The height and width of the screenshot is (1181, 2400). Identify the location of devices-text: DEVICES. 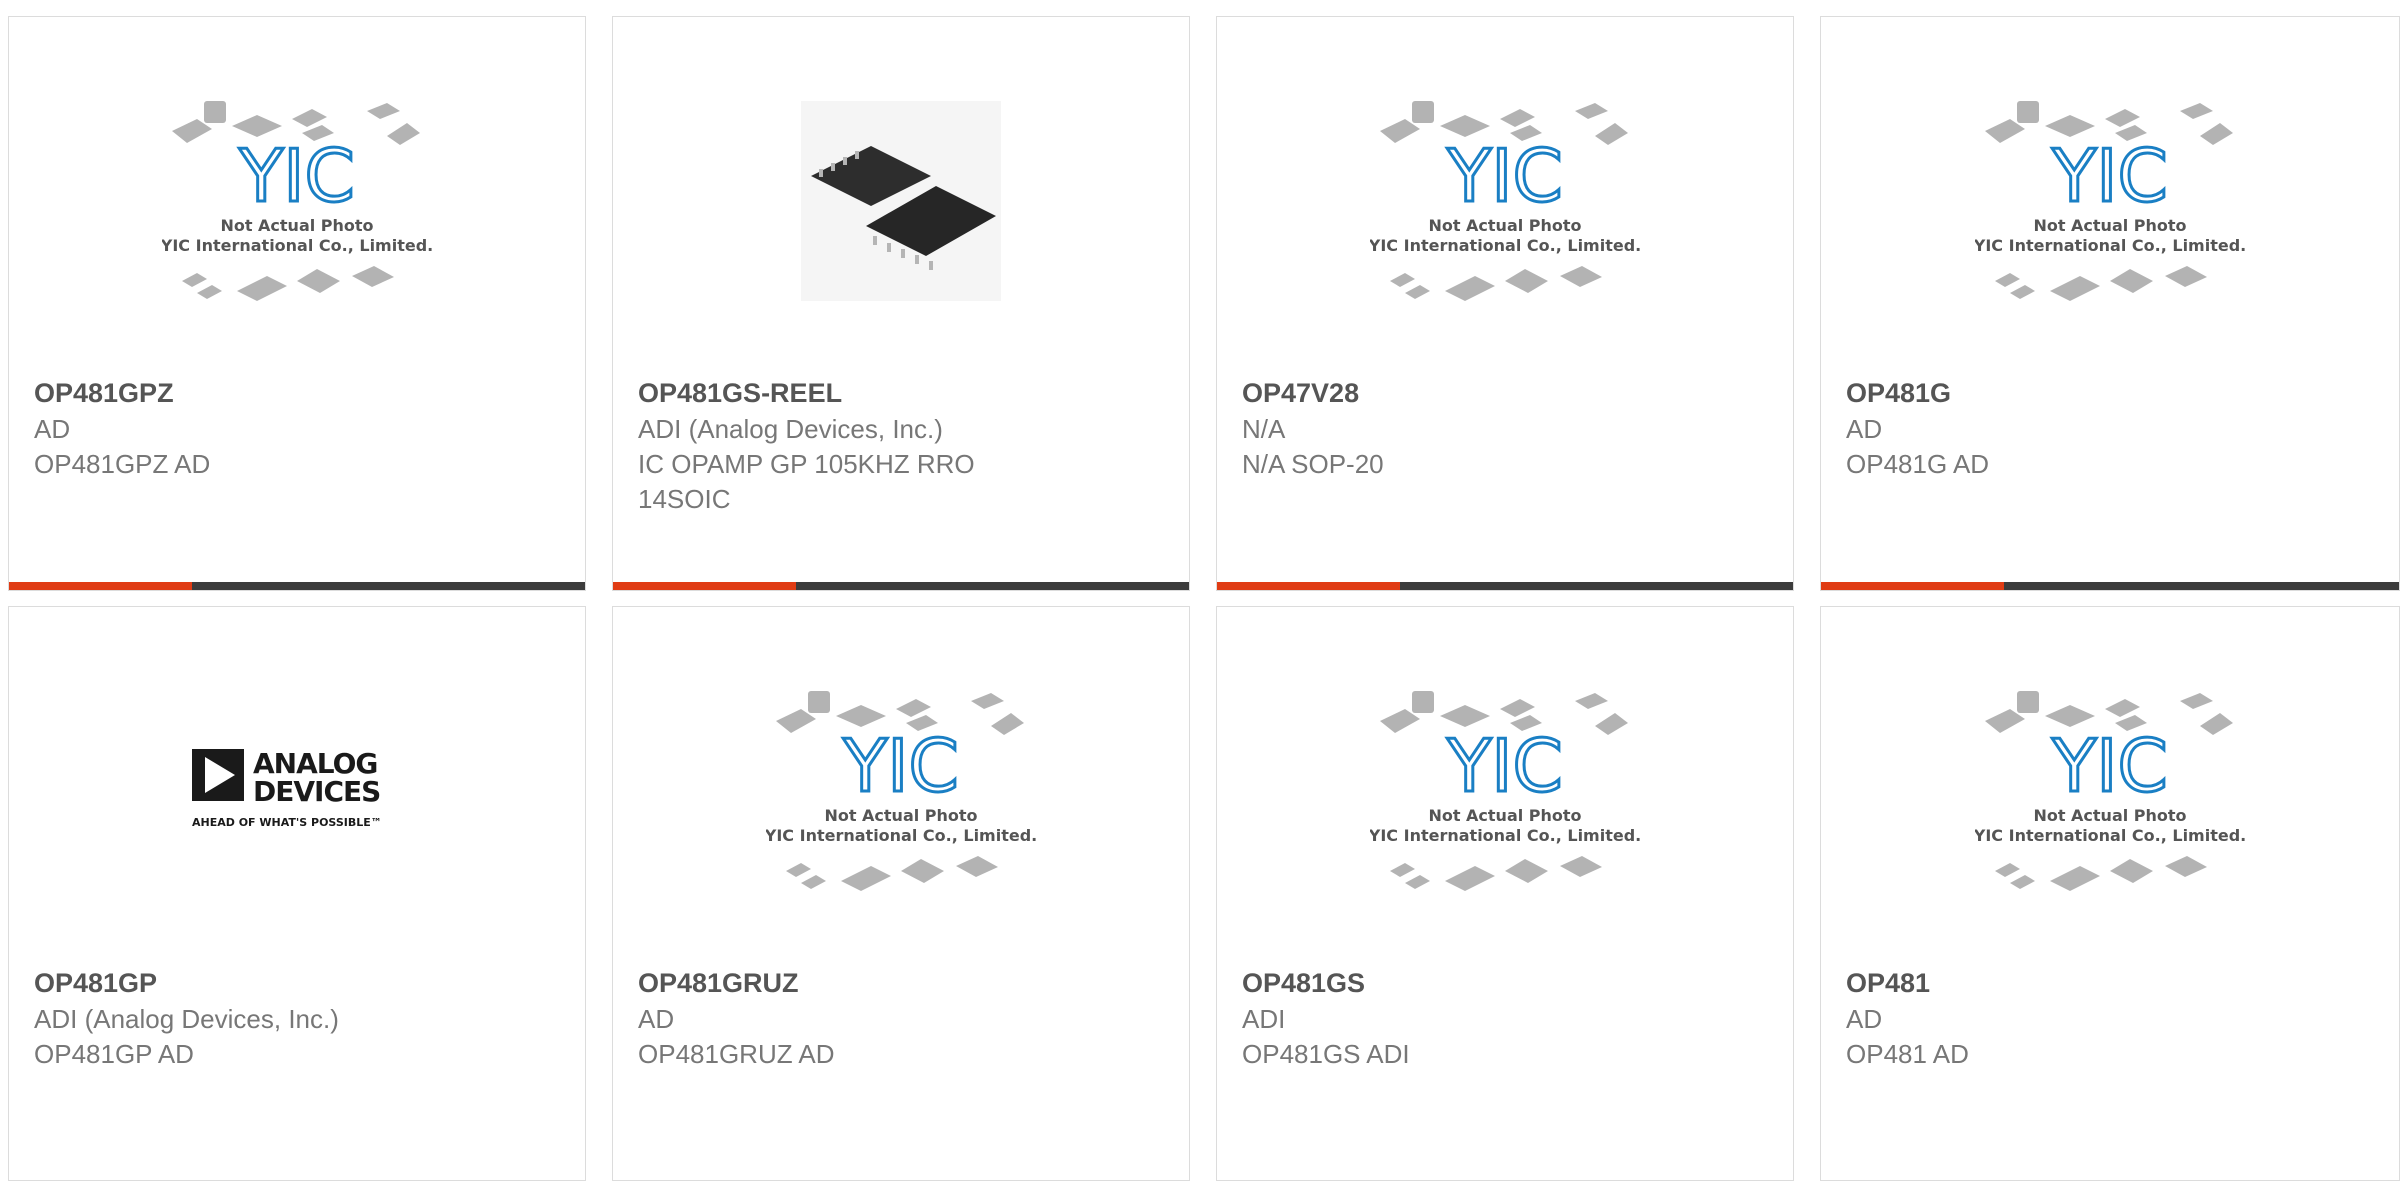
(316, 791).